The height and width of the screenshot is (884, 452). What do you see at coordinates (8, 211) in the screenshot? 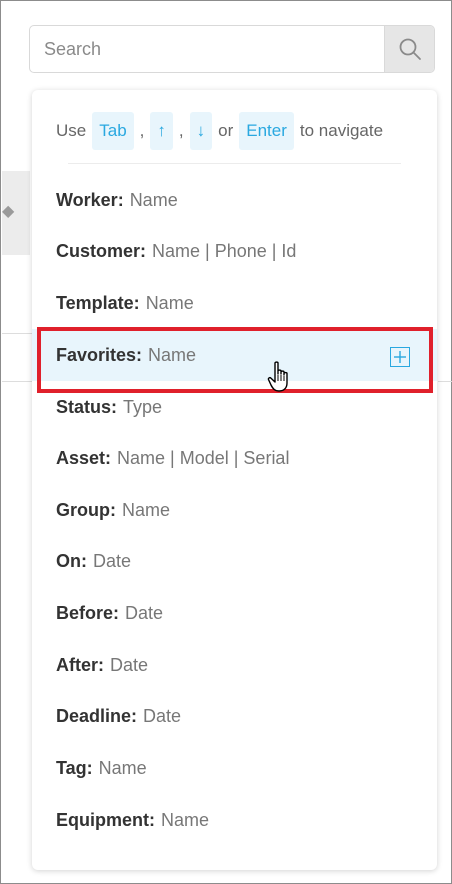
I see `background-sort-icon: ◆` at bounding box center [8, 211].